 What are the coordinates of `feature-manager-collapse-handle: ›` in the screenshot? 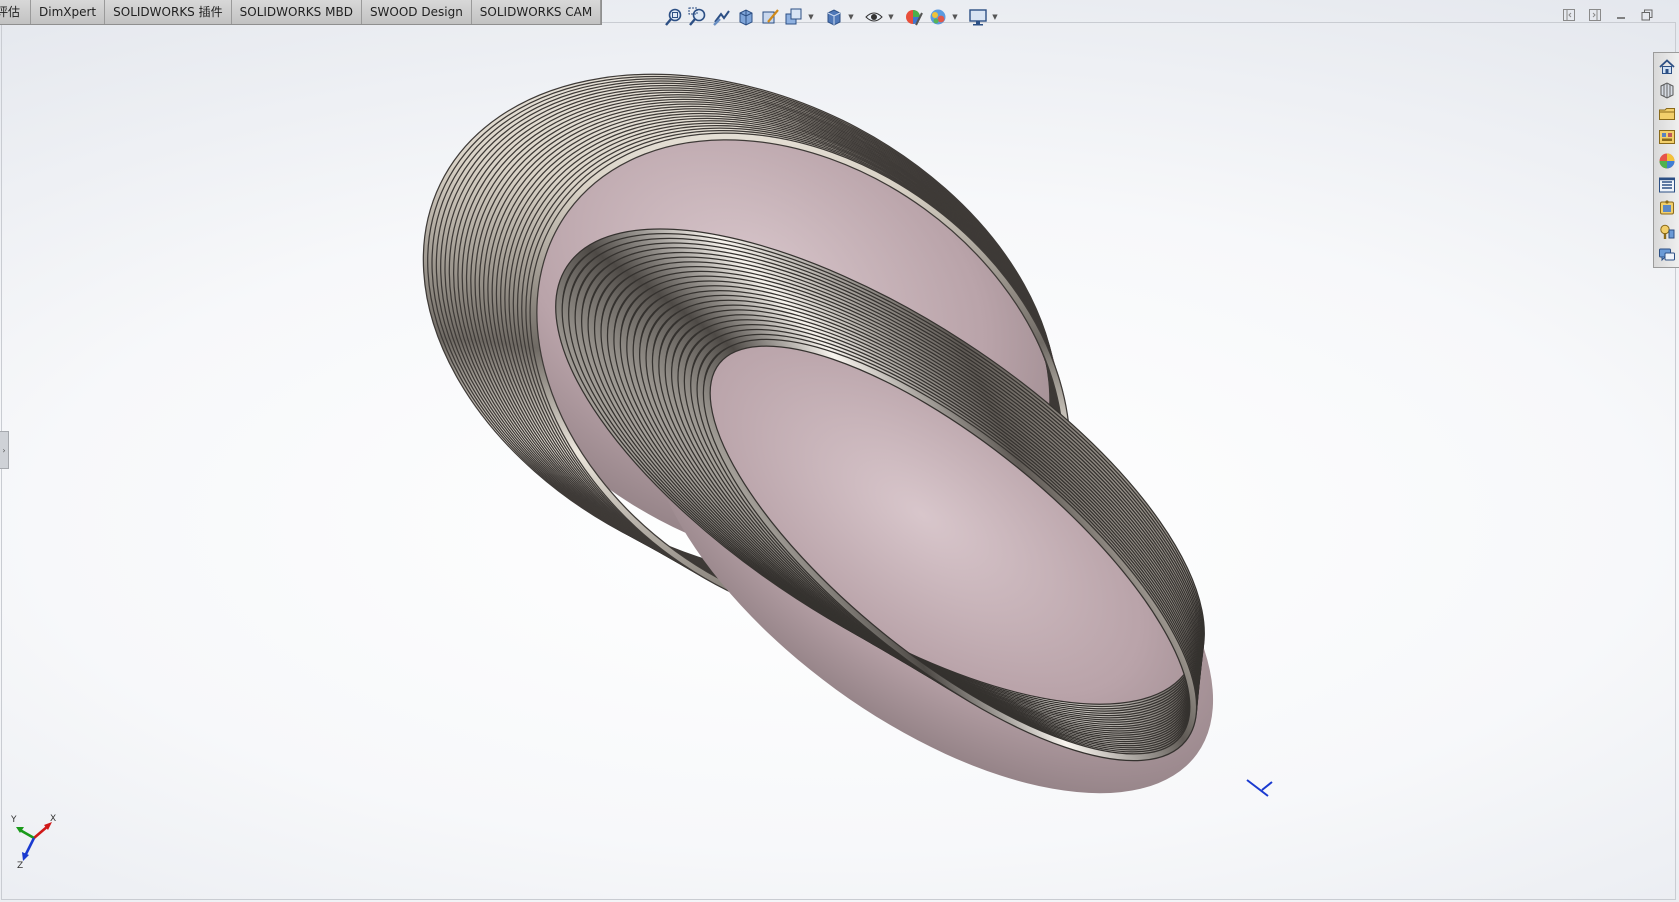 It's located at (4, 450).